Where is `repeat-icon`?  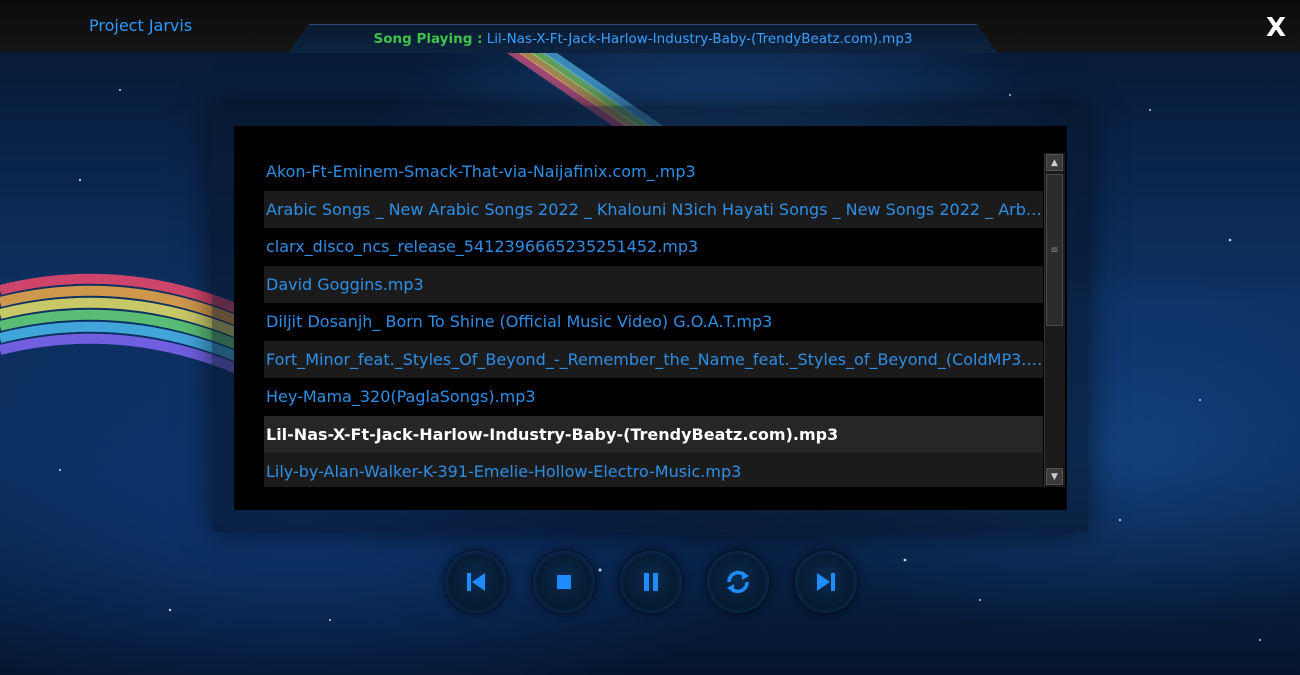
repeat-icon is located at coordinates (738, 582).